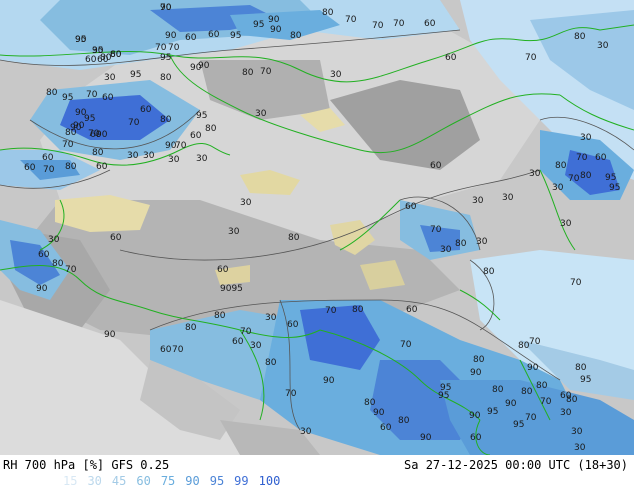 This screenshot has width=634, height=490. What do you see at coordinates (269, 481) in the screenshot?
I see `legend-level-100: 100` at bounding box center [269, 481].